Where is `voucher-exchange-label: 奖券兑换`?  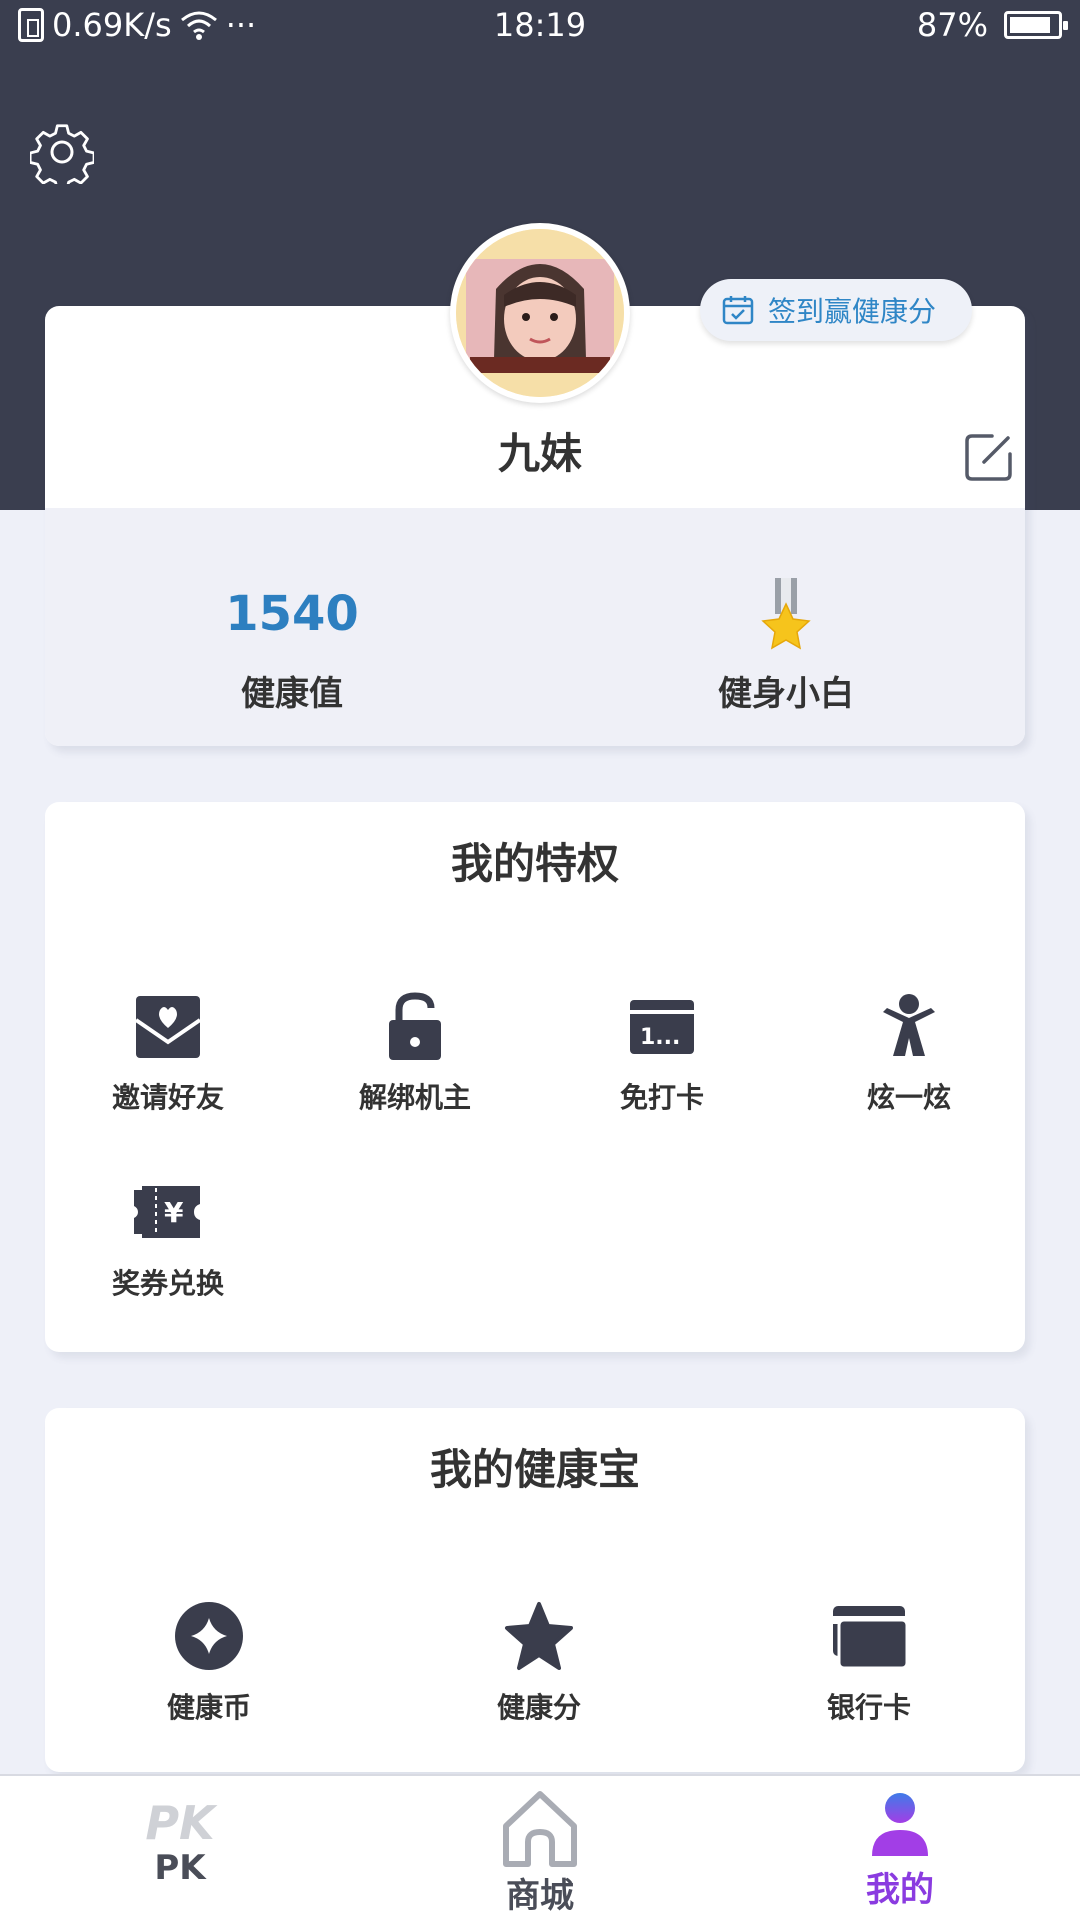
voucher-exchange-label: 奖券兑换 is located at coordinates (167, 1283).